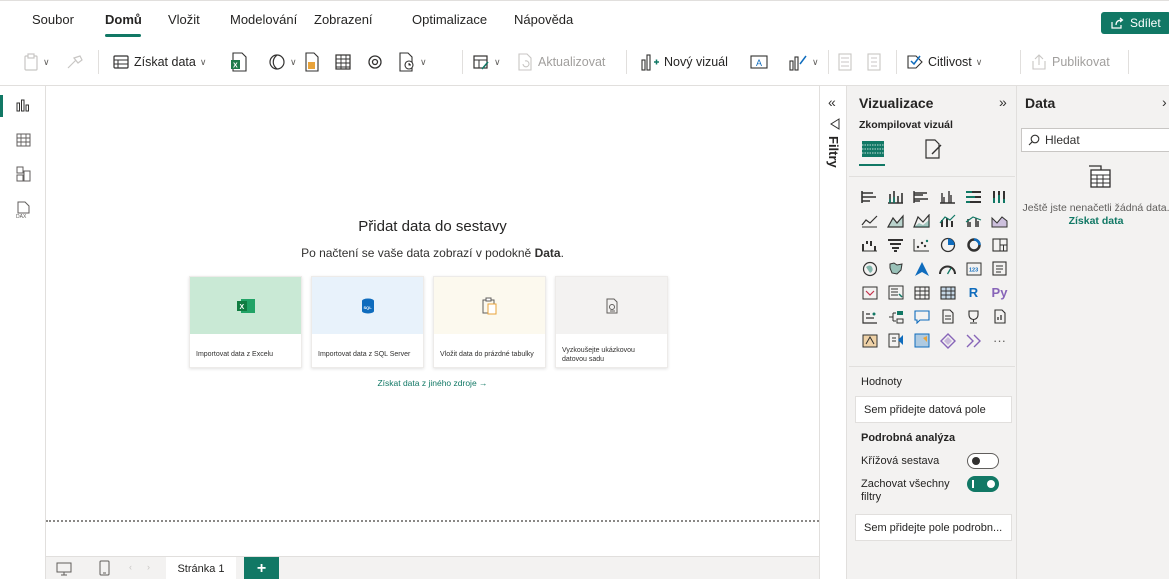 Image resolution: width=1169 pixels, height=579 pixels. I want to click on collapse-right-icon: », so click(1003, 102).